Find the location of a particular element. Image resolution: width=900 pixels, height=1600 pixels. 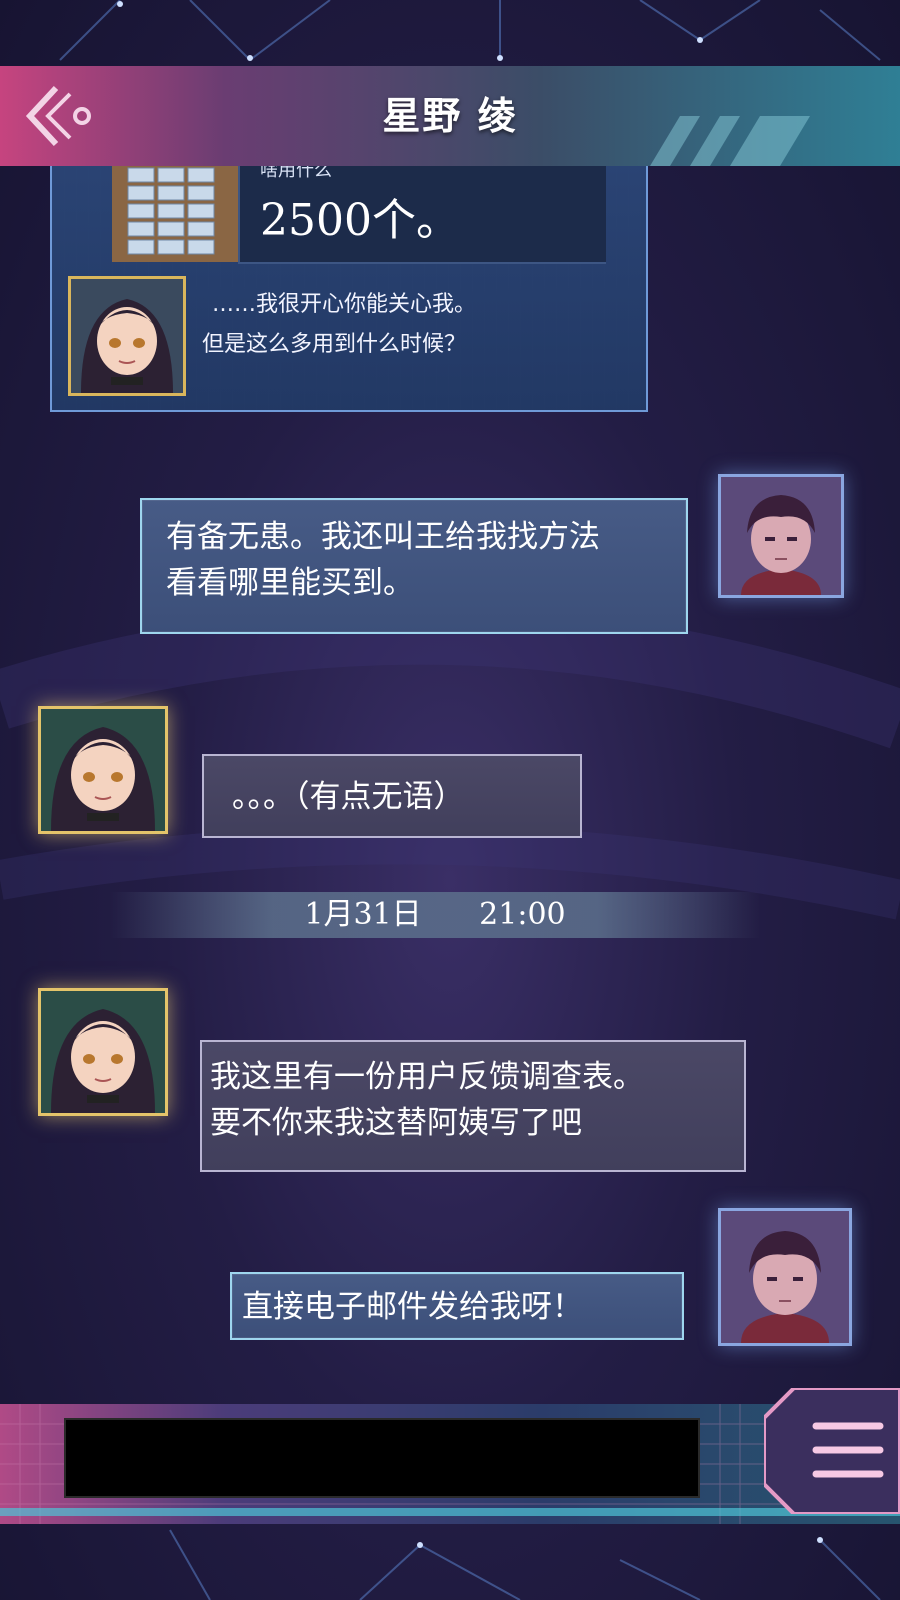

timestamp-time: 21:00 is located at coordinates (522, 914).